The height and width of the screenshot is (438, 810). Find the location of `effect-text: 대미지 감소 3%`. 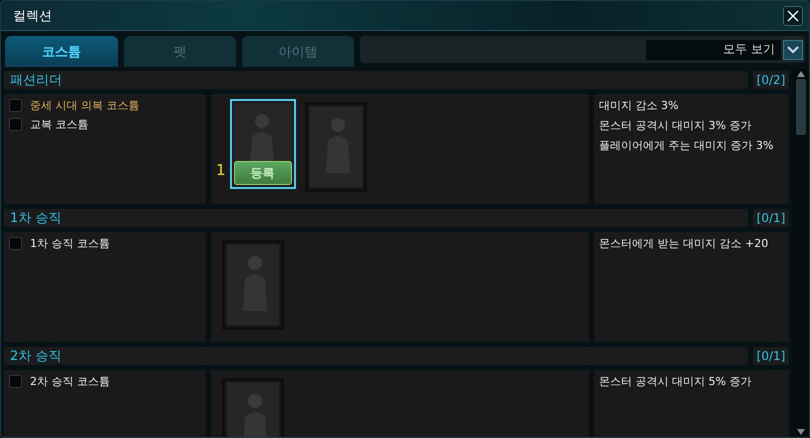

effect-text: 대미지 감소 3% is located at coordinates (639, 105).